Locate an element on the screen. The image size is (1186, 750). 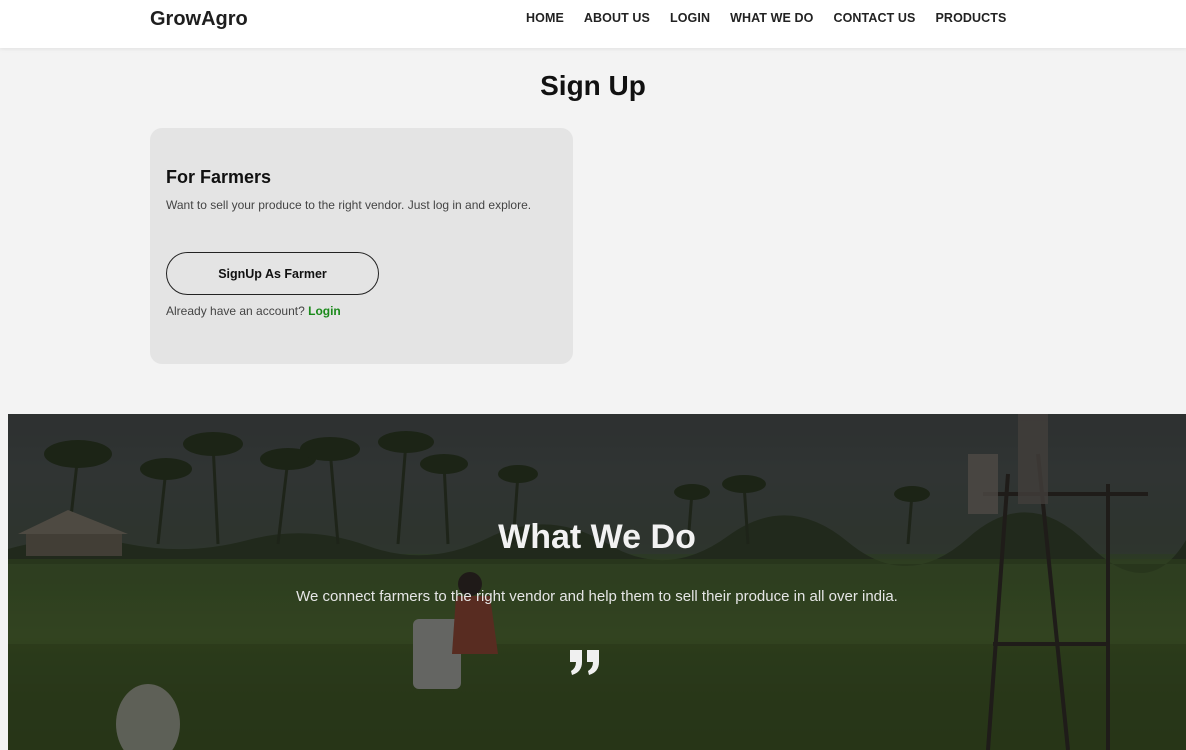
card-title: For Farmers is located at coordinates (219, 177).